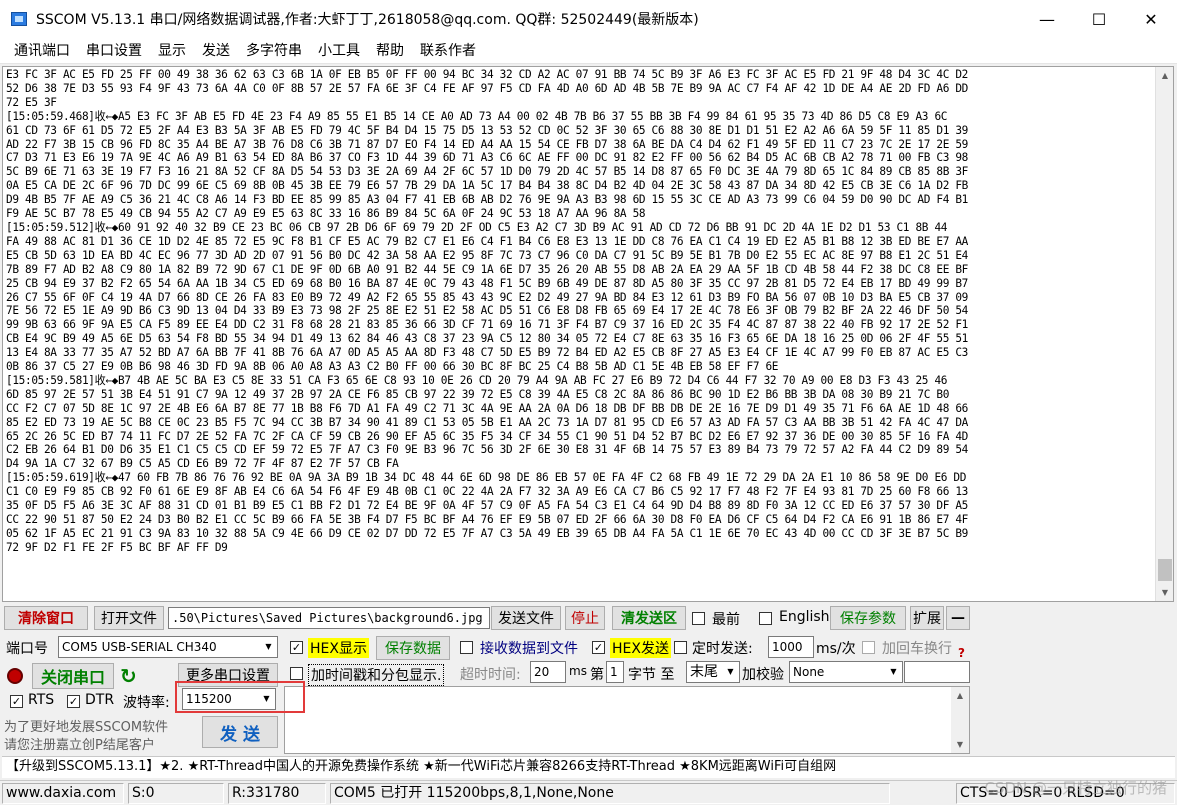 This screenshot has width=1177, height=805. I want to click on open-file-button: 打开文件, so click(129, 618).